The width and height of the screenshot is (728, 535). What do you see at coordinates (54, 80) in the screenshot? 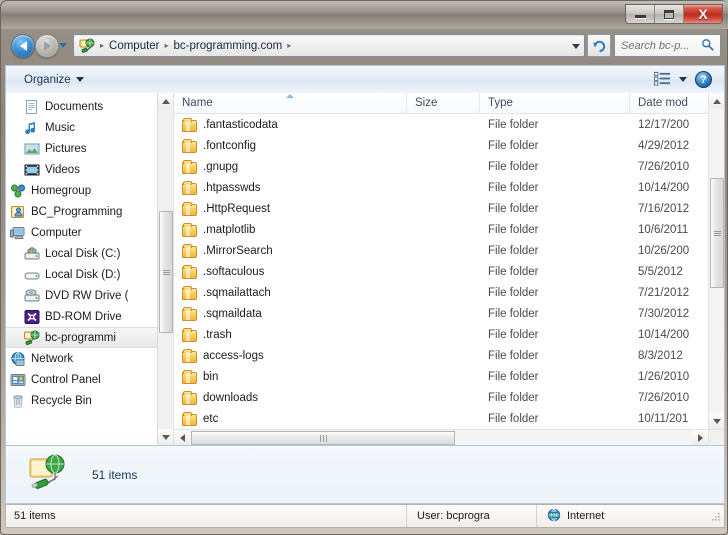
I see `organize-button: Organize` at bounding box center [54, 80].